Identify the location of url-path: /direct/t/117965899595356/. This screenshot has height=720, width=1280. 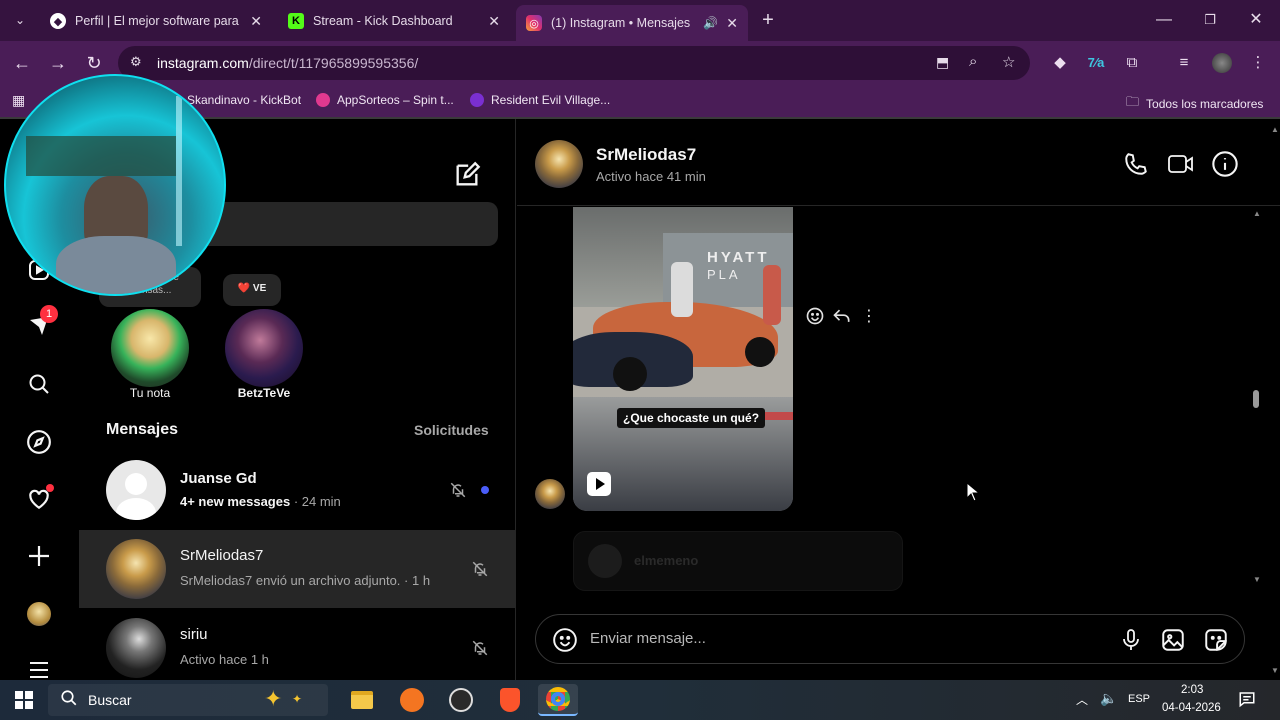
(333, 63).